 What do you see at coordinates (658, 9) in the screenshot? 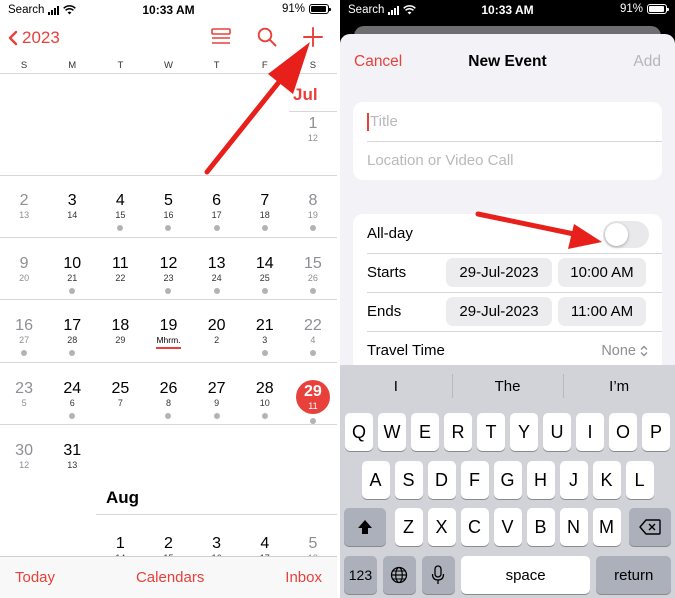
I see `battery-icon` at bounding box center [658, 9].